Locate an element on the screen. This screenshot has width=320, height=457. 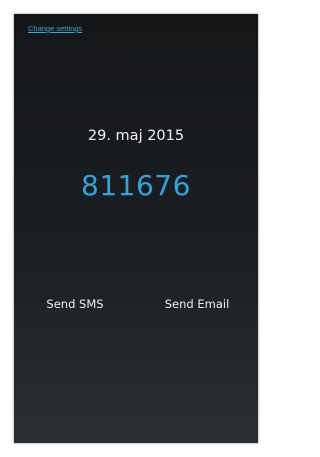
send-email-button: Send Email is located at coordinates (197, 304).